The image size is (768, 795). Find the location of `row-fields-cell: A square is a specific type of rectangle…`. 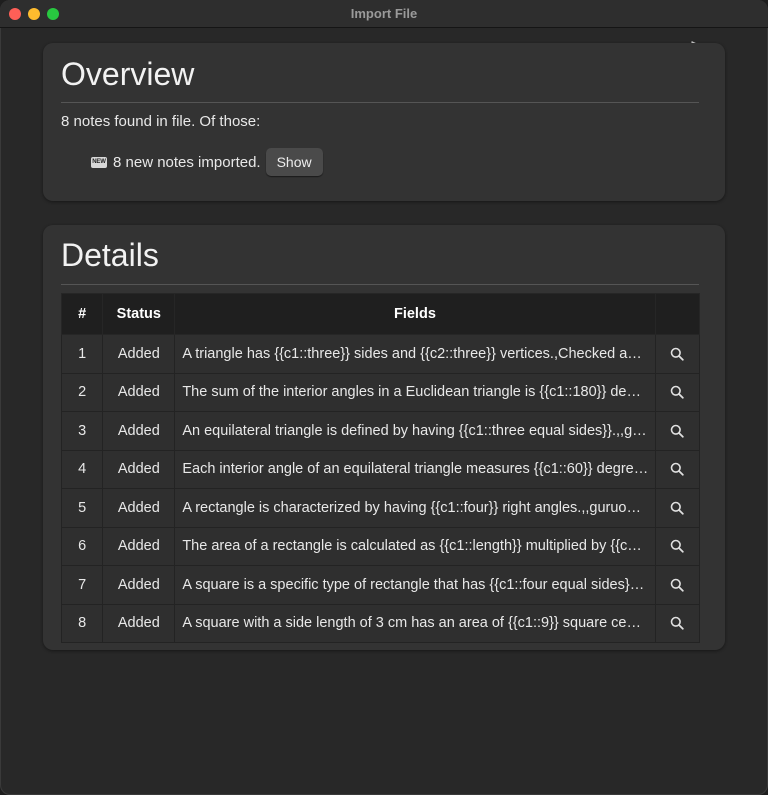

row-fields-cell: A square is a specific type of rectangle… is located at coordinates (415, 585).